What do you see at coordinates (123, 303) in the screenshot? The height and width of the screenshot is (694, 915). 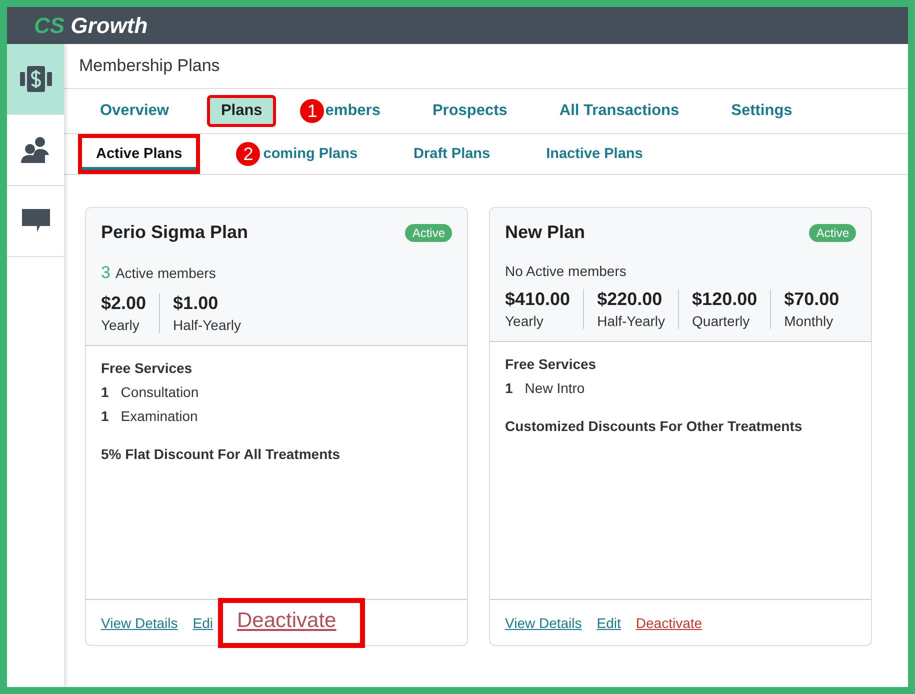 I see `price-amount: $2.00` at bounding box center [123, 303].